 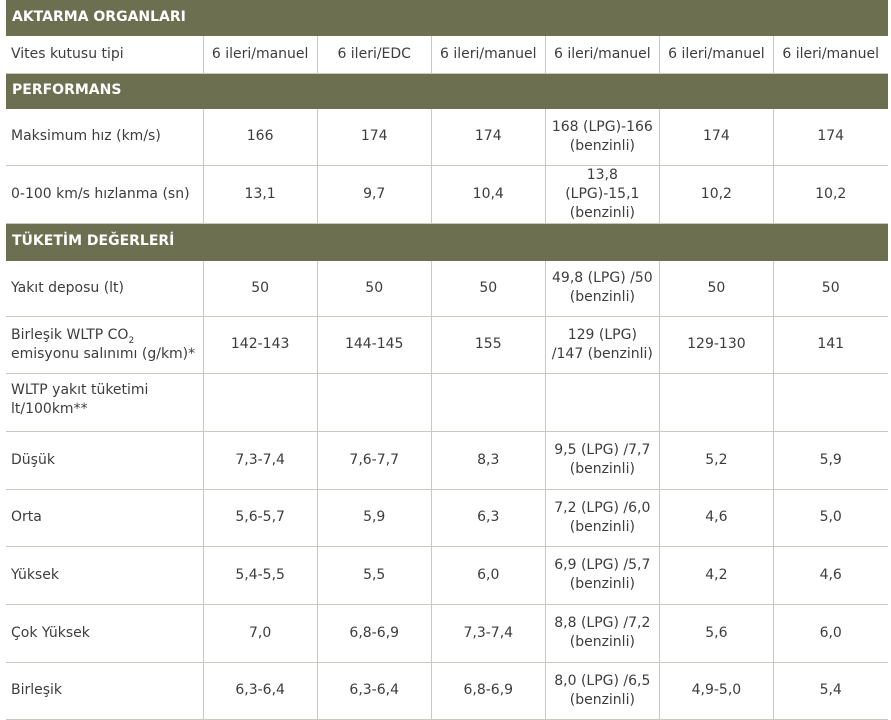 I want to click on value-cell: 5,6-5,7, so click(x=260, y=518).